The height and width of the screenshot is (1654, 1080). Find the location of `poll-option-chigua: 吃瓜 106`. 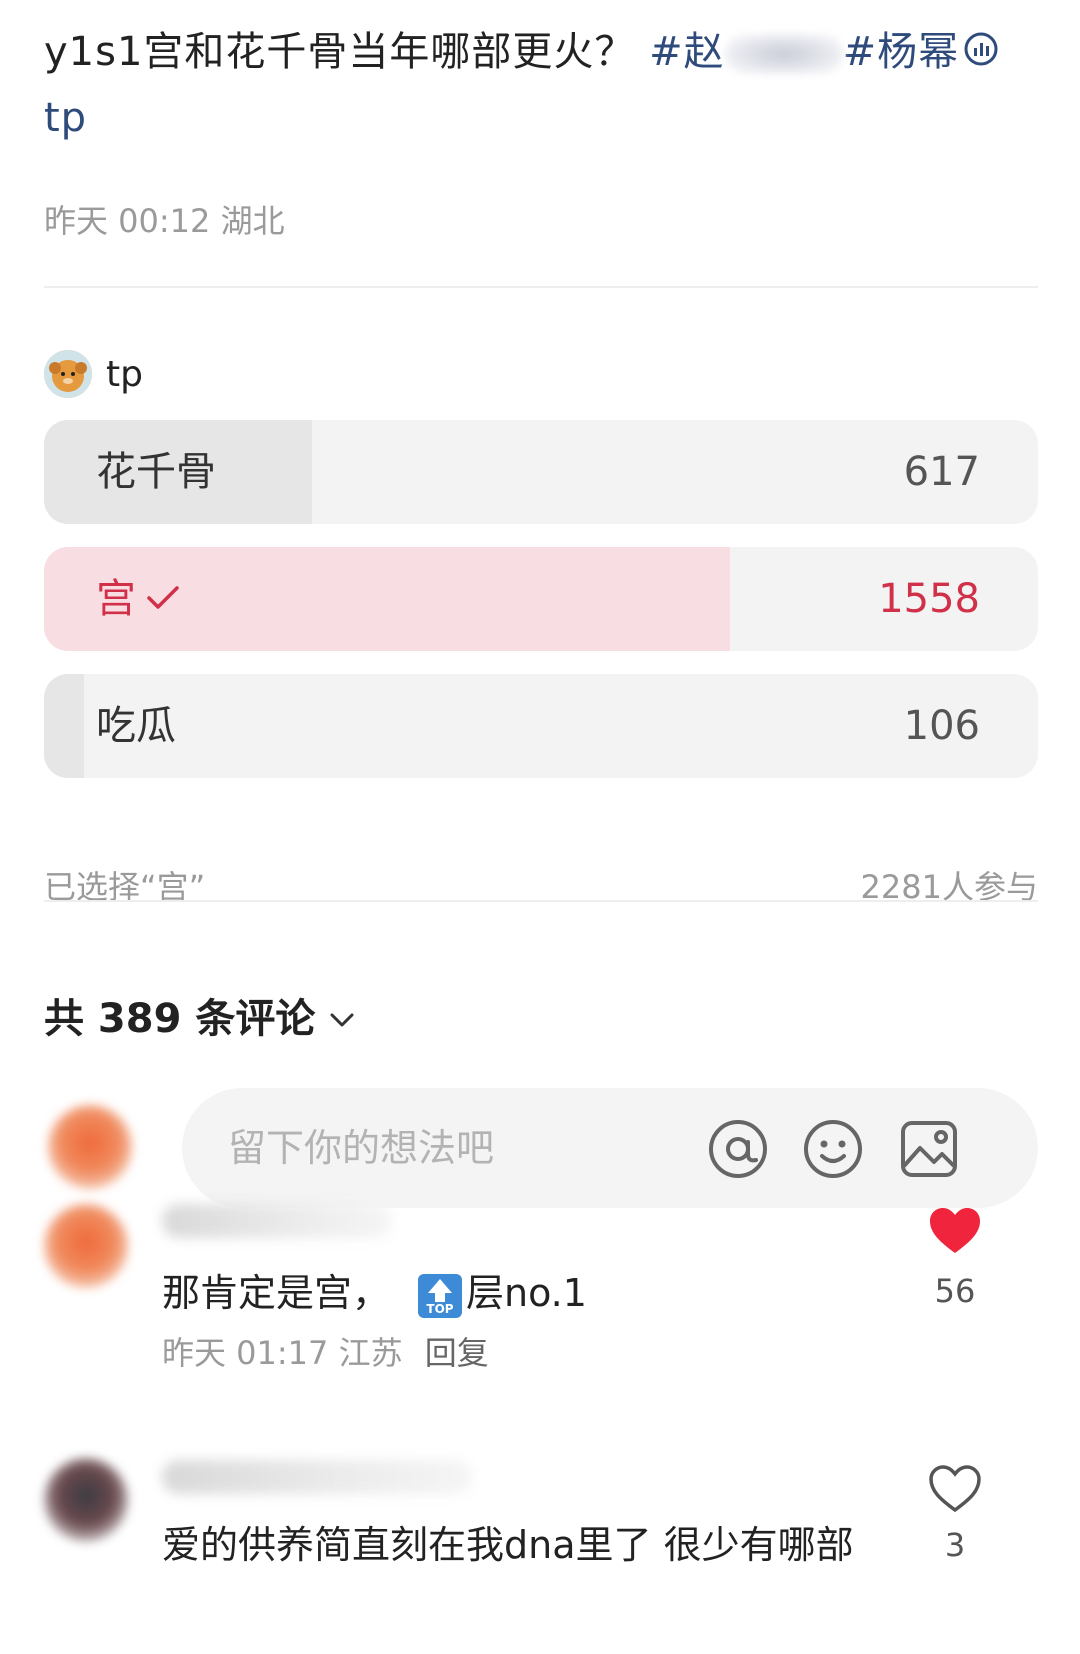

poll-option-chigua: 吃瓜 106 is located at coordinates (541, 726).